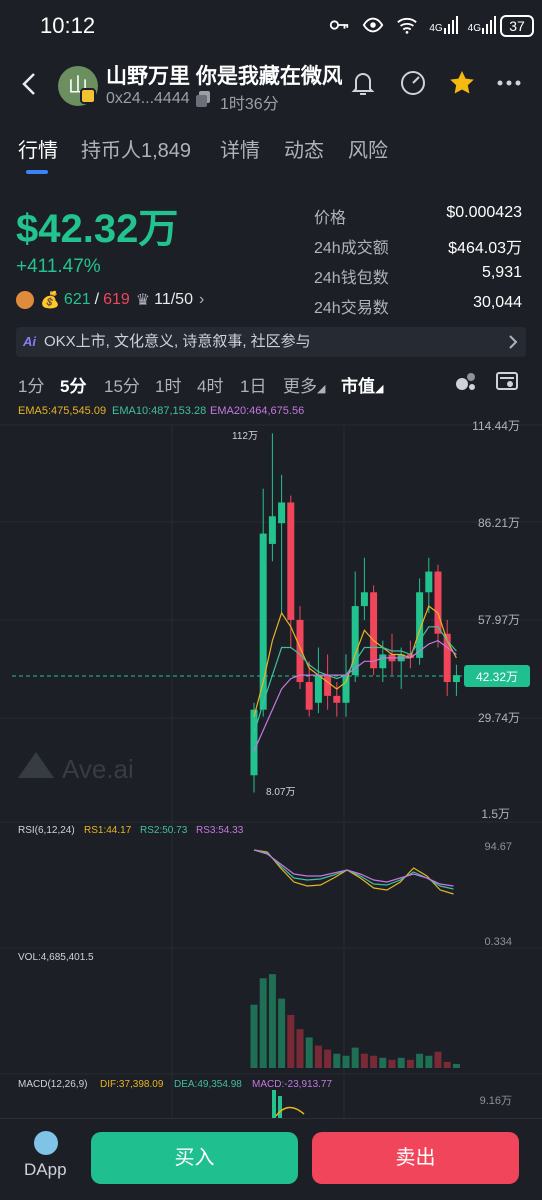  Describe the element at coordinates (245, 436) in the screenshot. I see `high-label: 112万` at that location.